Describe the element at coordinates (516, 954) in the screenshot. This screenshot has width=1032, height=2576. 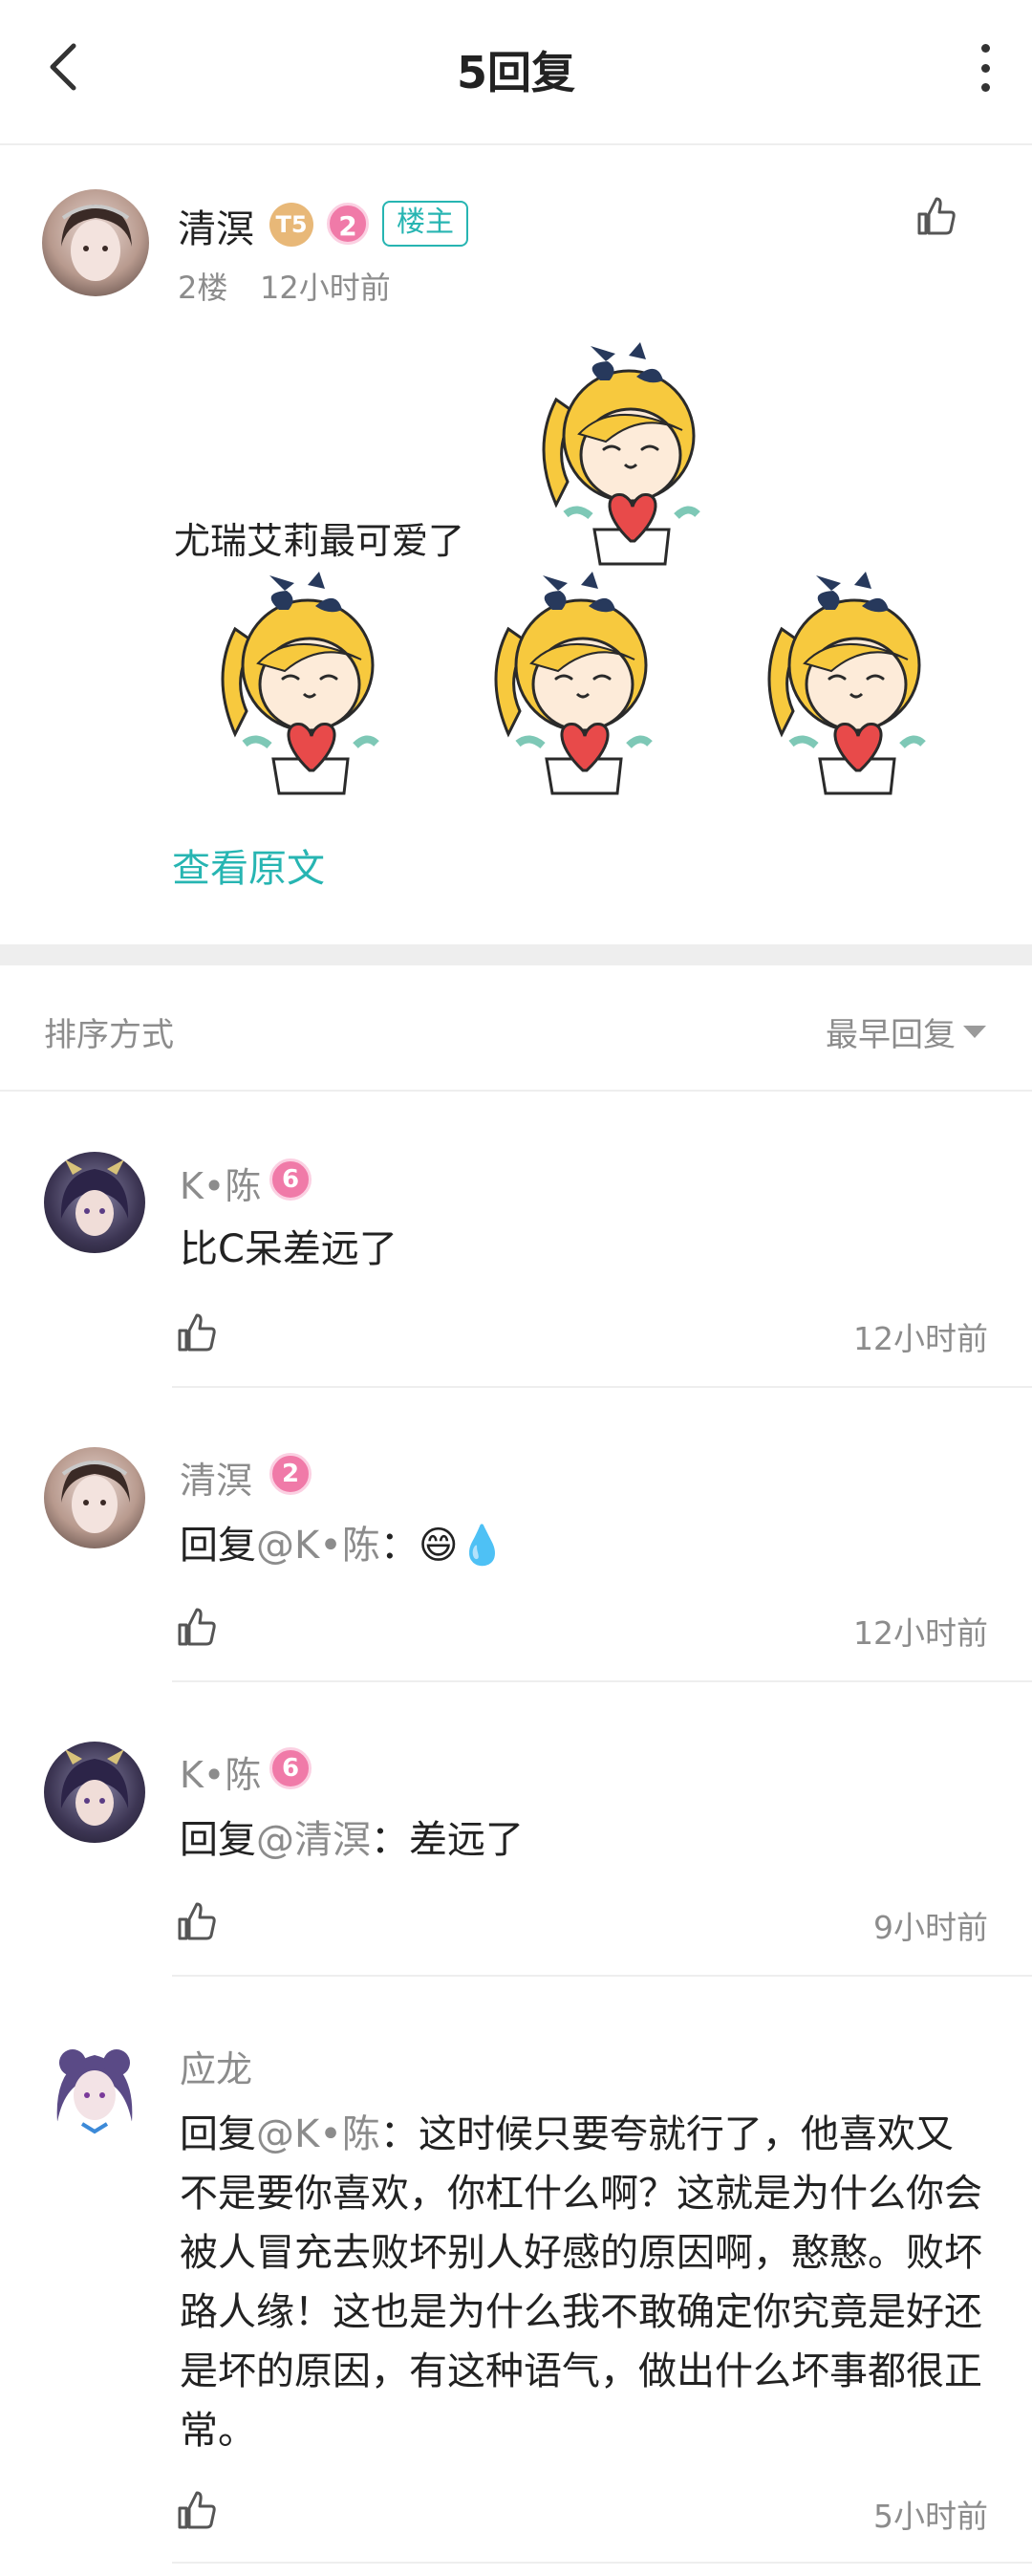
I see `section-separator` at that location.